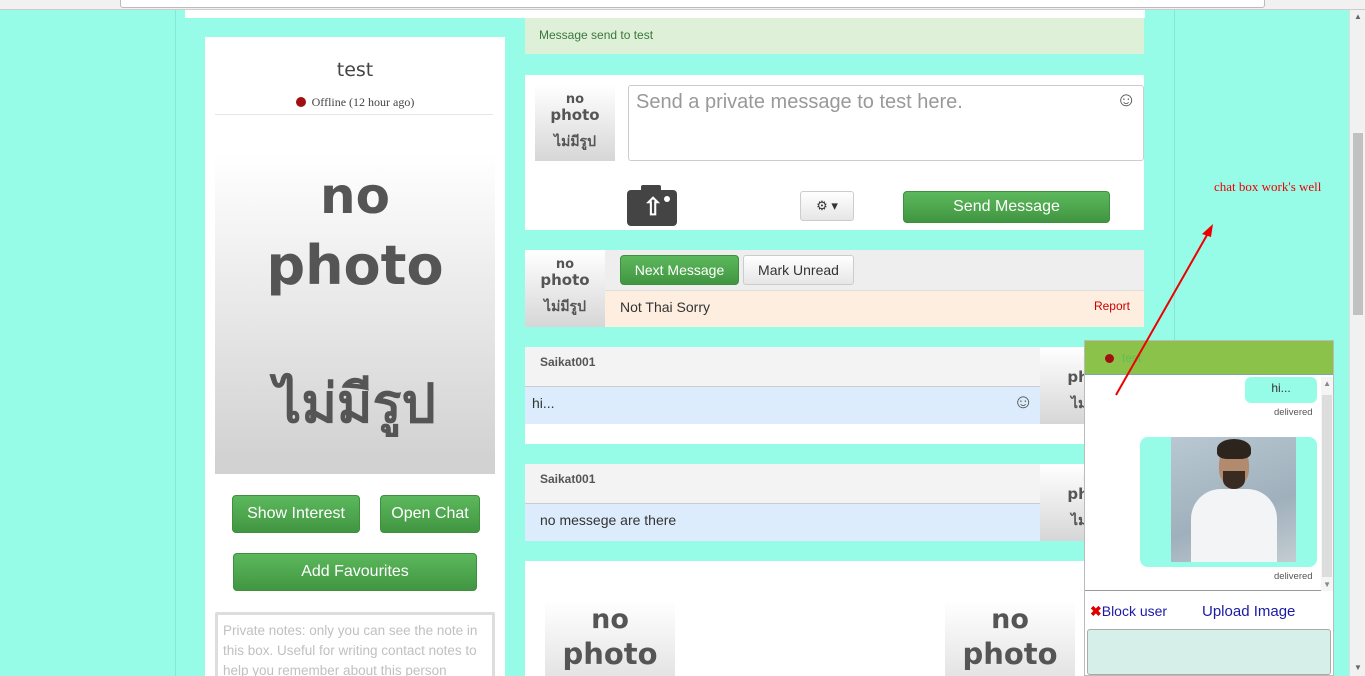  What do you see at coordinates (363, 102) in the screenshot?
I see `status-text: Offline (12 hour ago)` at bounding box center [363, 102].